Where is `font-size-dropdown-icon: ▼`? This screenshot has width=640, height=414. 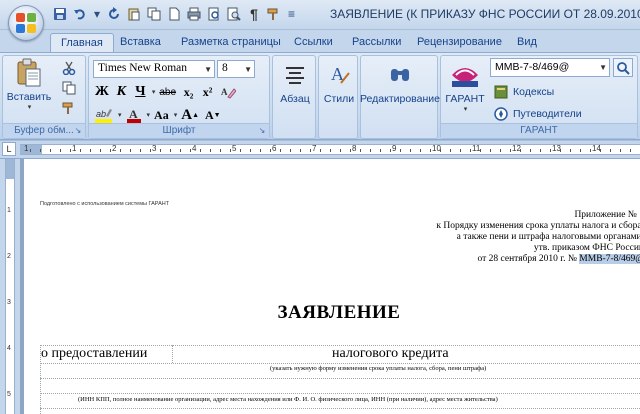 font-size-dropdown-icon: ▼ is located at coordinates (248, 69).